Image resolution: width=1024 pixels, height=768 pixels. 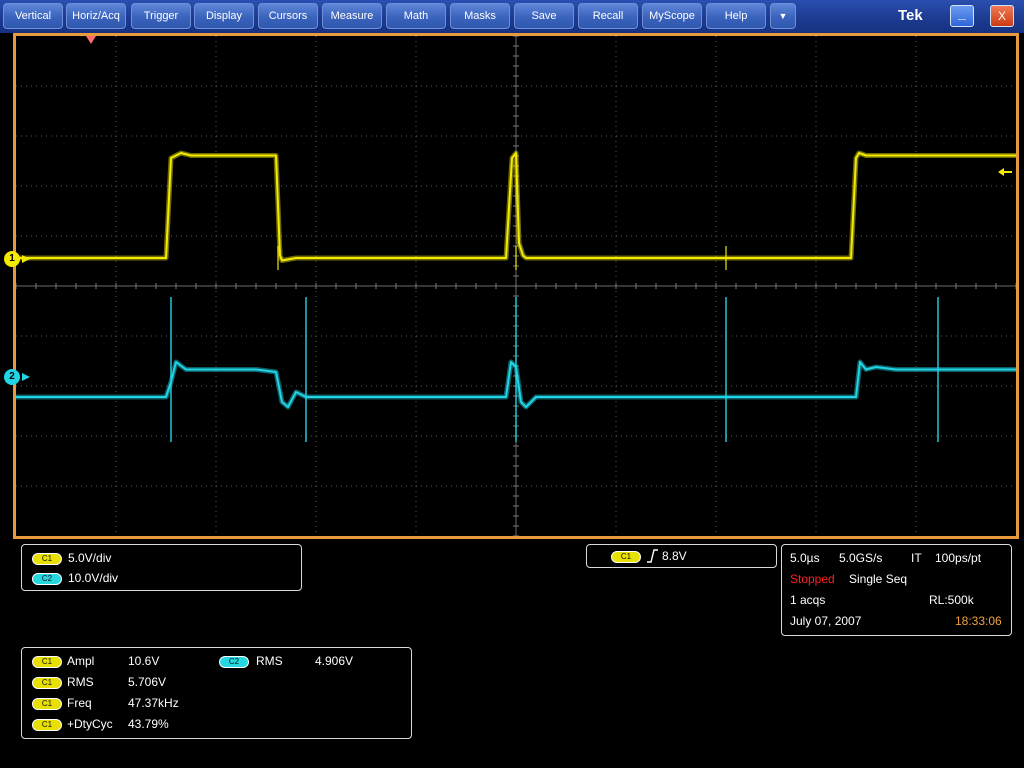 What do you see at coordinates (958, 558) in the screenshot?
I see `resolution: 100ps/pt` at bounding box center [958, 558].